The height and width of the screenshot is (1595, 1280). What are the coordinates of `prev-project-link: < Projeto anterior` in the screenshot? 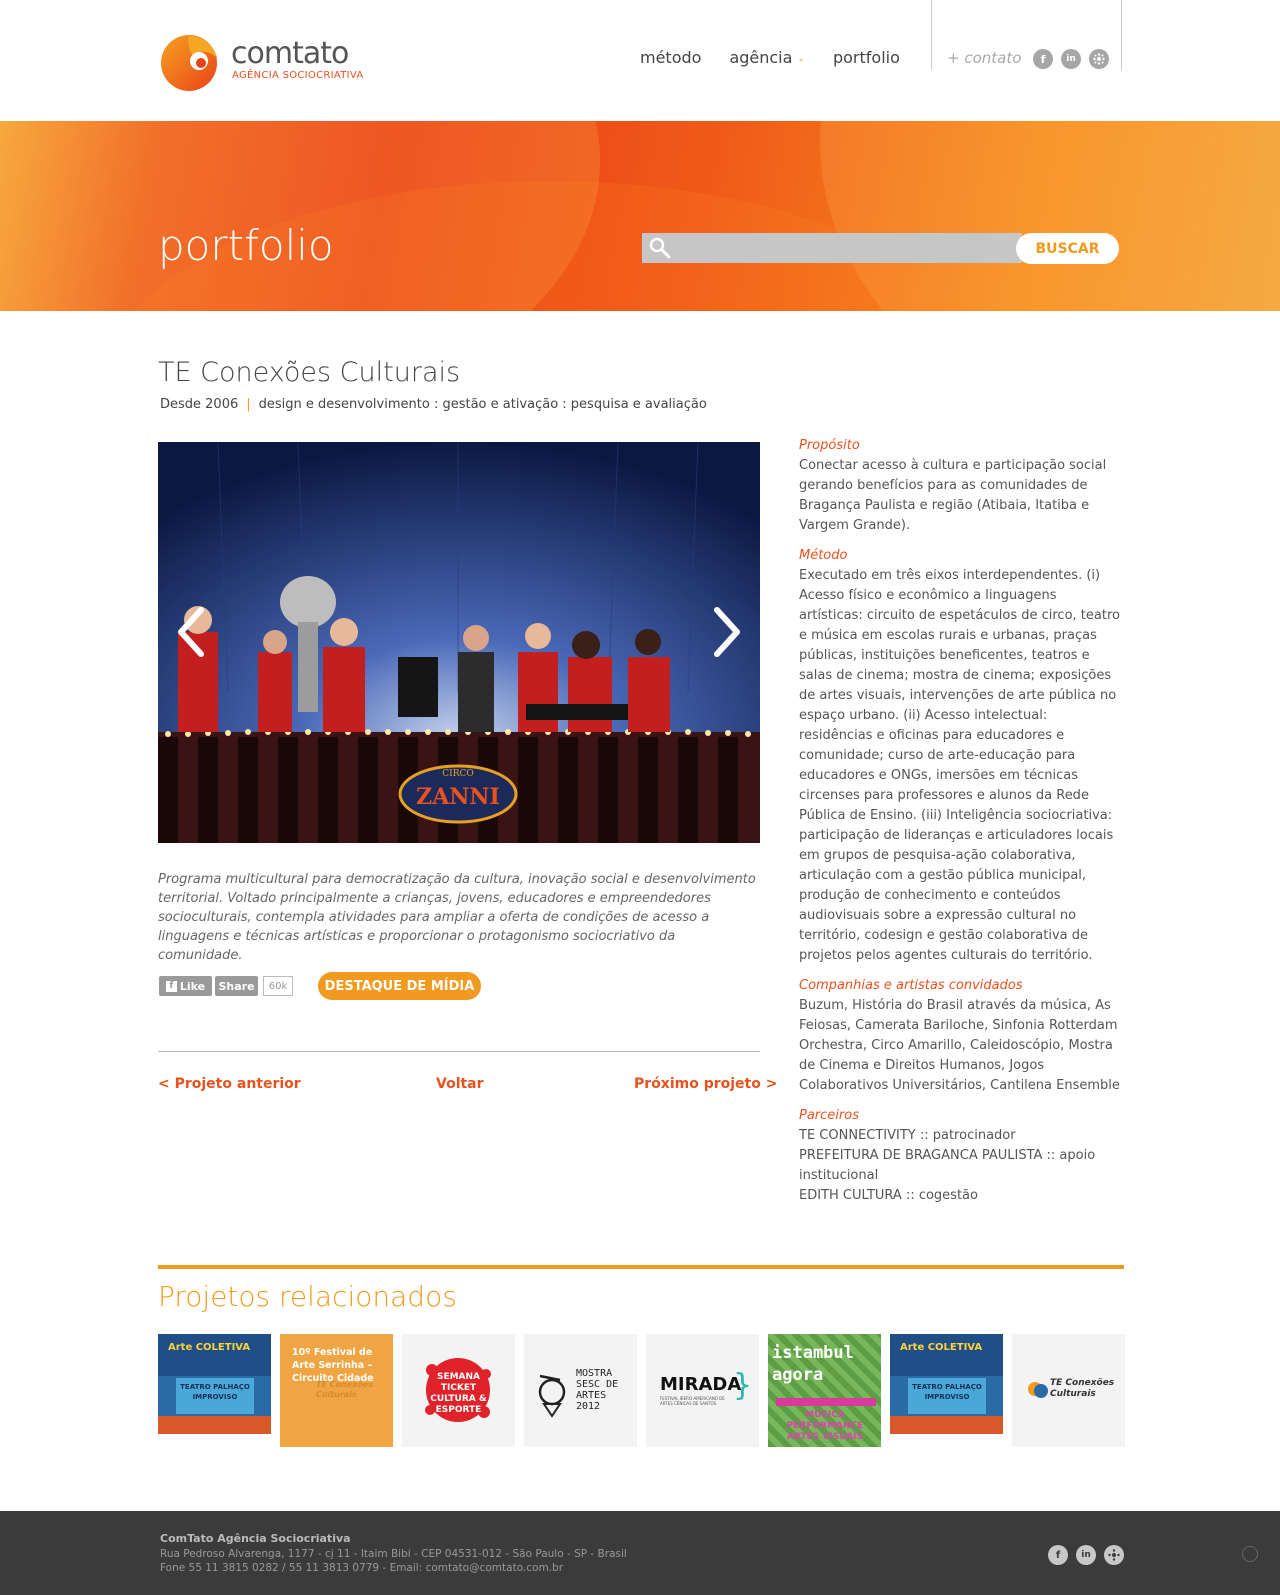 It's located at (229, 1084).